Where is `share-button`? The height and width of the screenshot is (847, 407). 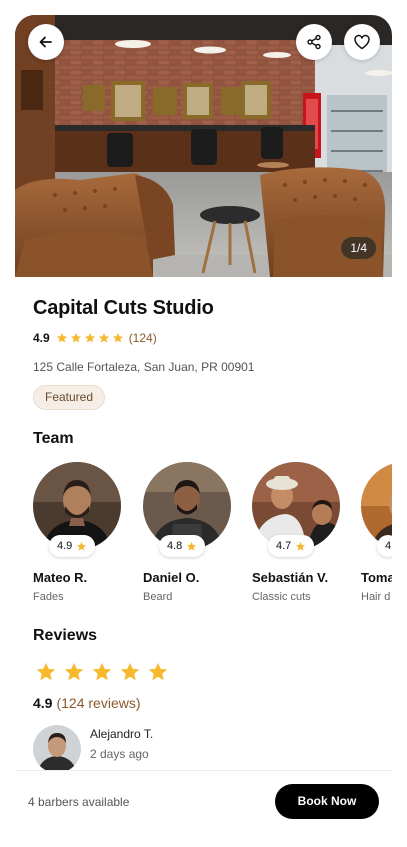
share-button is located at coordinates (314, 42).